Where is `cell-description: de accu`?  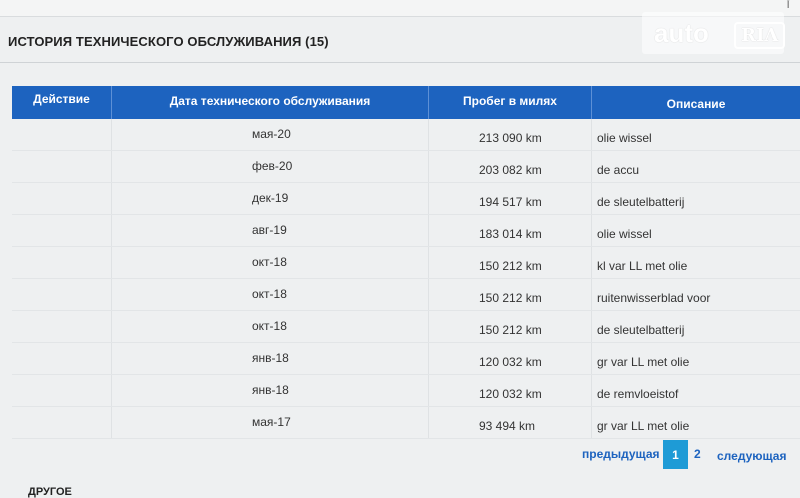
cell-description: de accu is located at coordinates (618, 170).